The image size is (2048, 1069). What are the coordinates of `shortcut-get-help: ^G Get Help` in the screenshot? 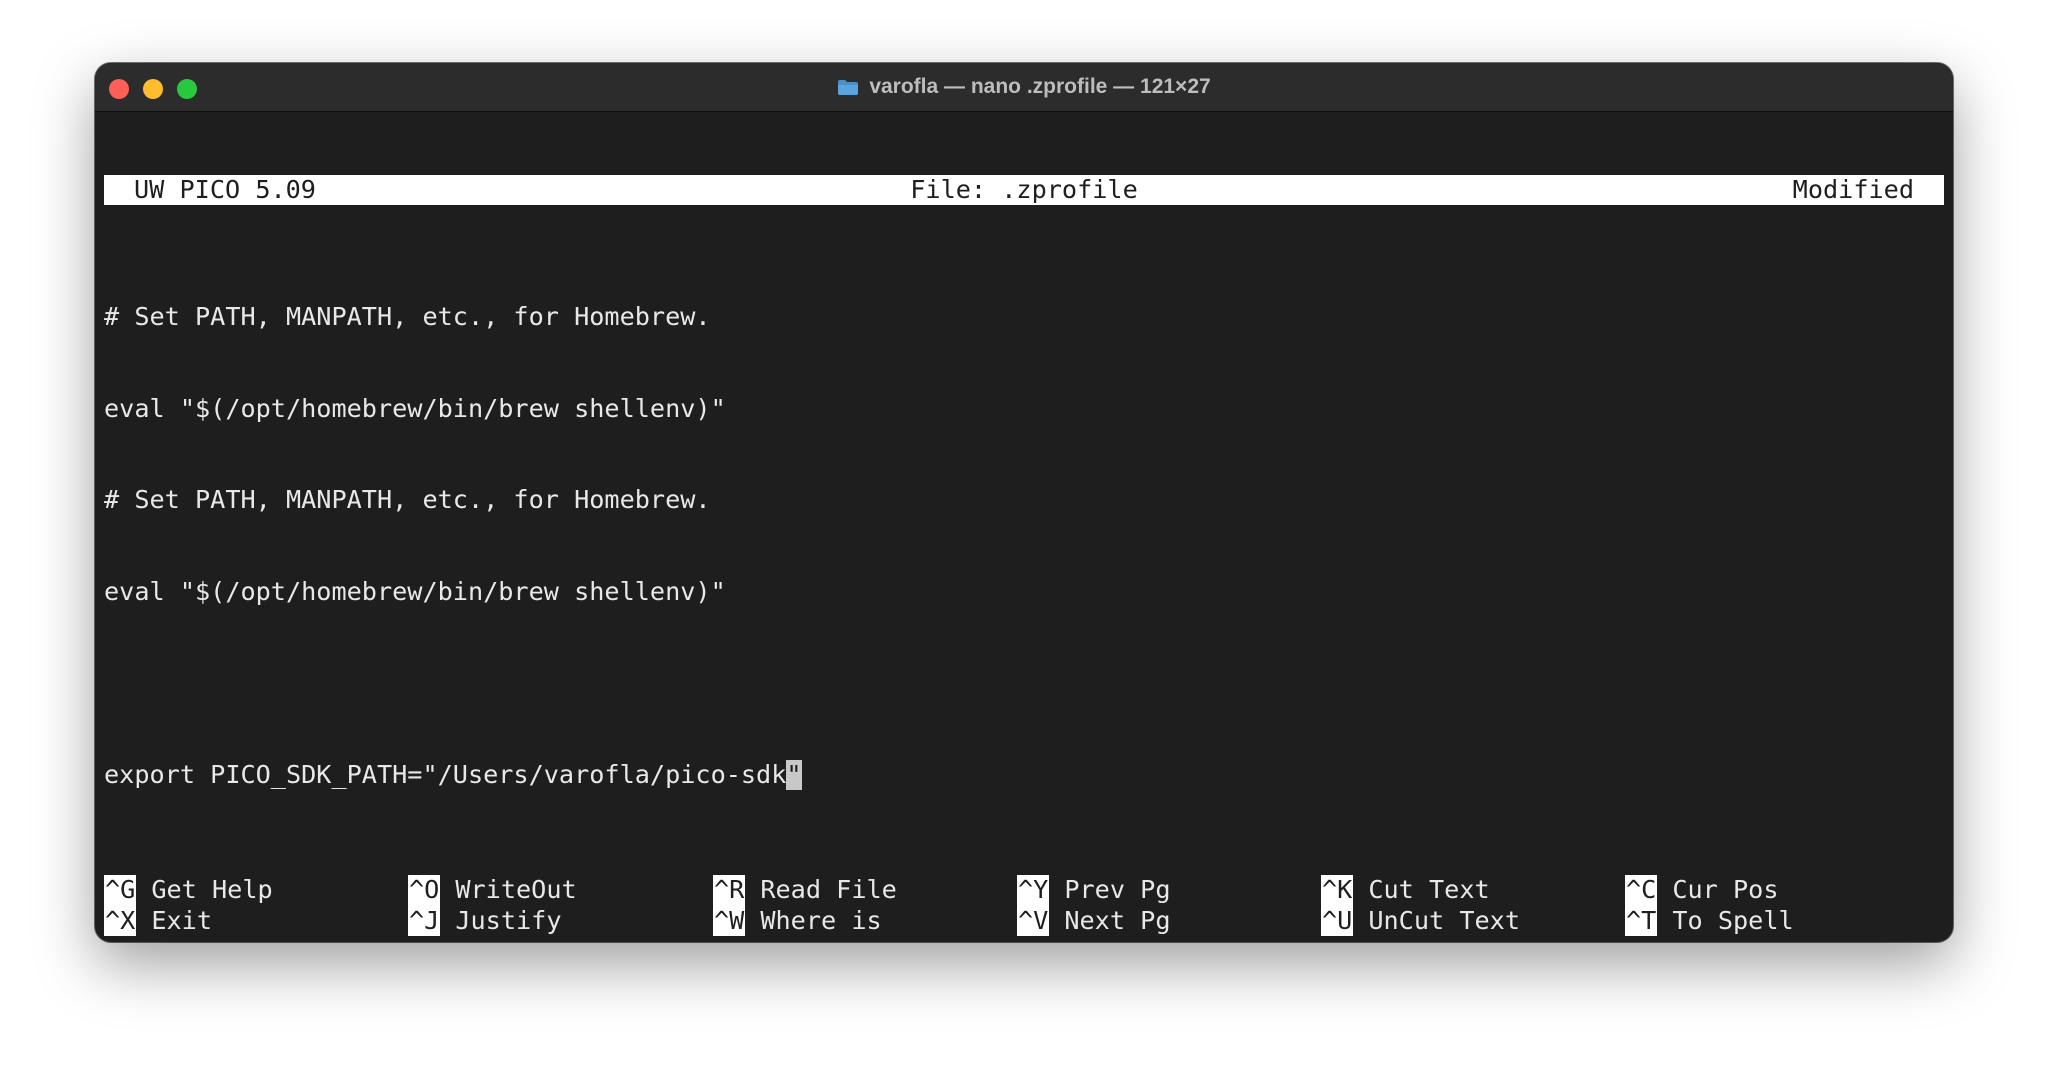 It's located at (188, 890).